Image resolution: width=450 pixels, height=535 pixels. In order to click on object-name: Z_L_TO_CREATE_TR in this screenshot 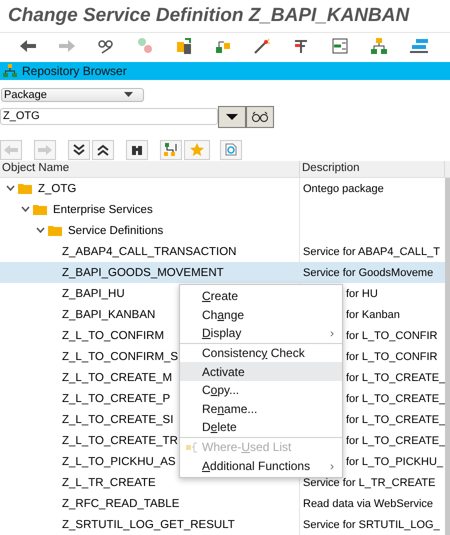, I will do `click(120, 440)`.